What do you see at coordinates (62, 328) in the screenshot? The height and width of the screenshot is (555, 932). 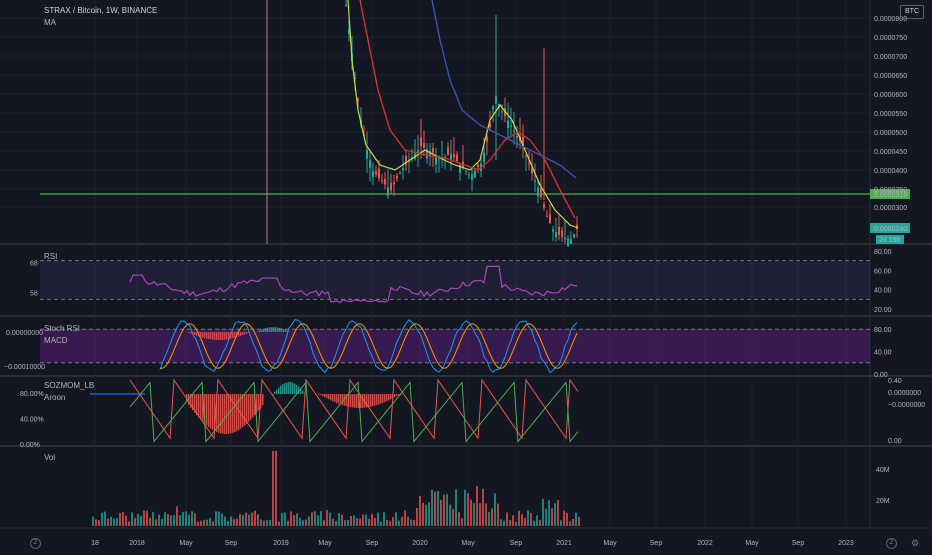 I see `stoch-label: Stoch RSI` at bounding box center [62, 328].